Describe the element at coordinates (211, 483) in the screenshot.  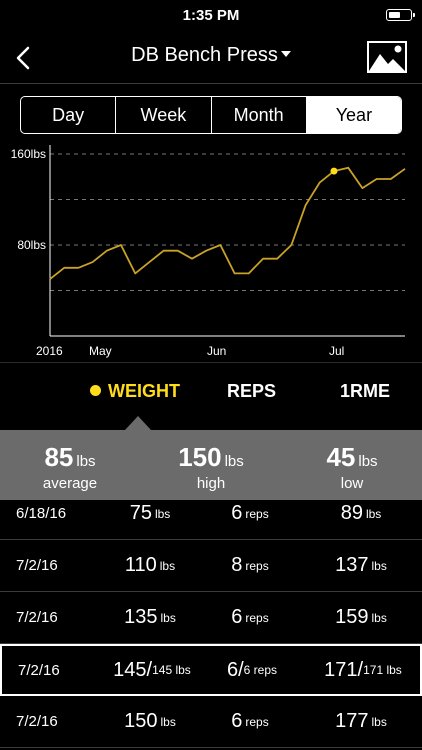
I see `stat-high-label: high` at that location.